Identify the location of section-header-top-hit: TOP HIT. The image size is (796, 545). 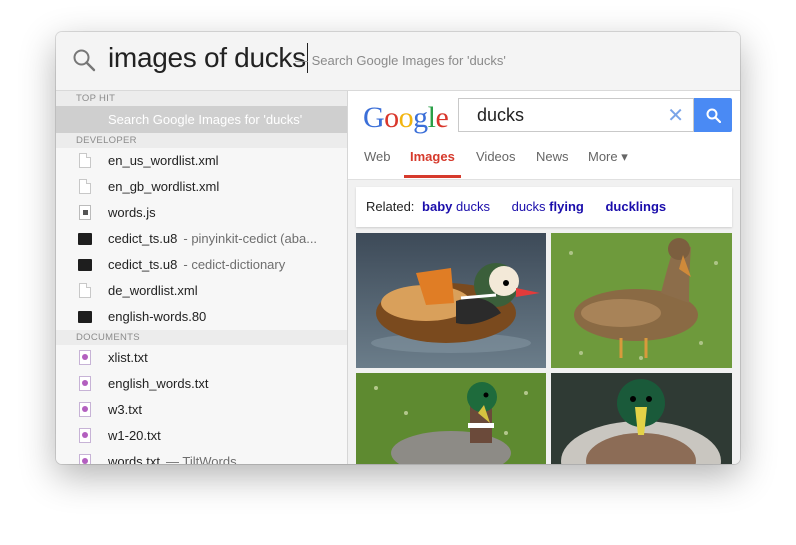
(201, 98).